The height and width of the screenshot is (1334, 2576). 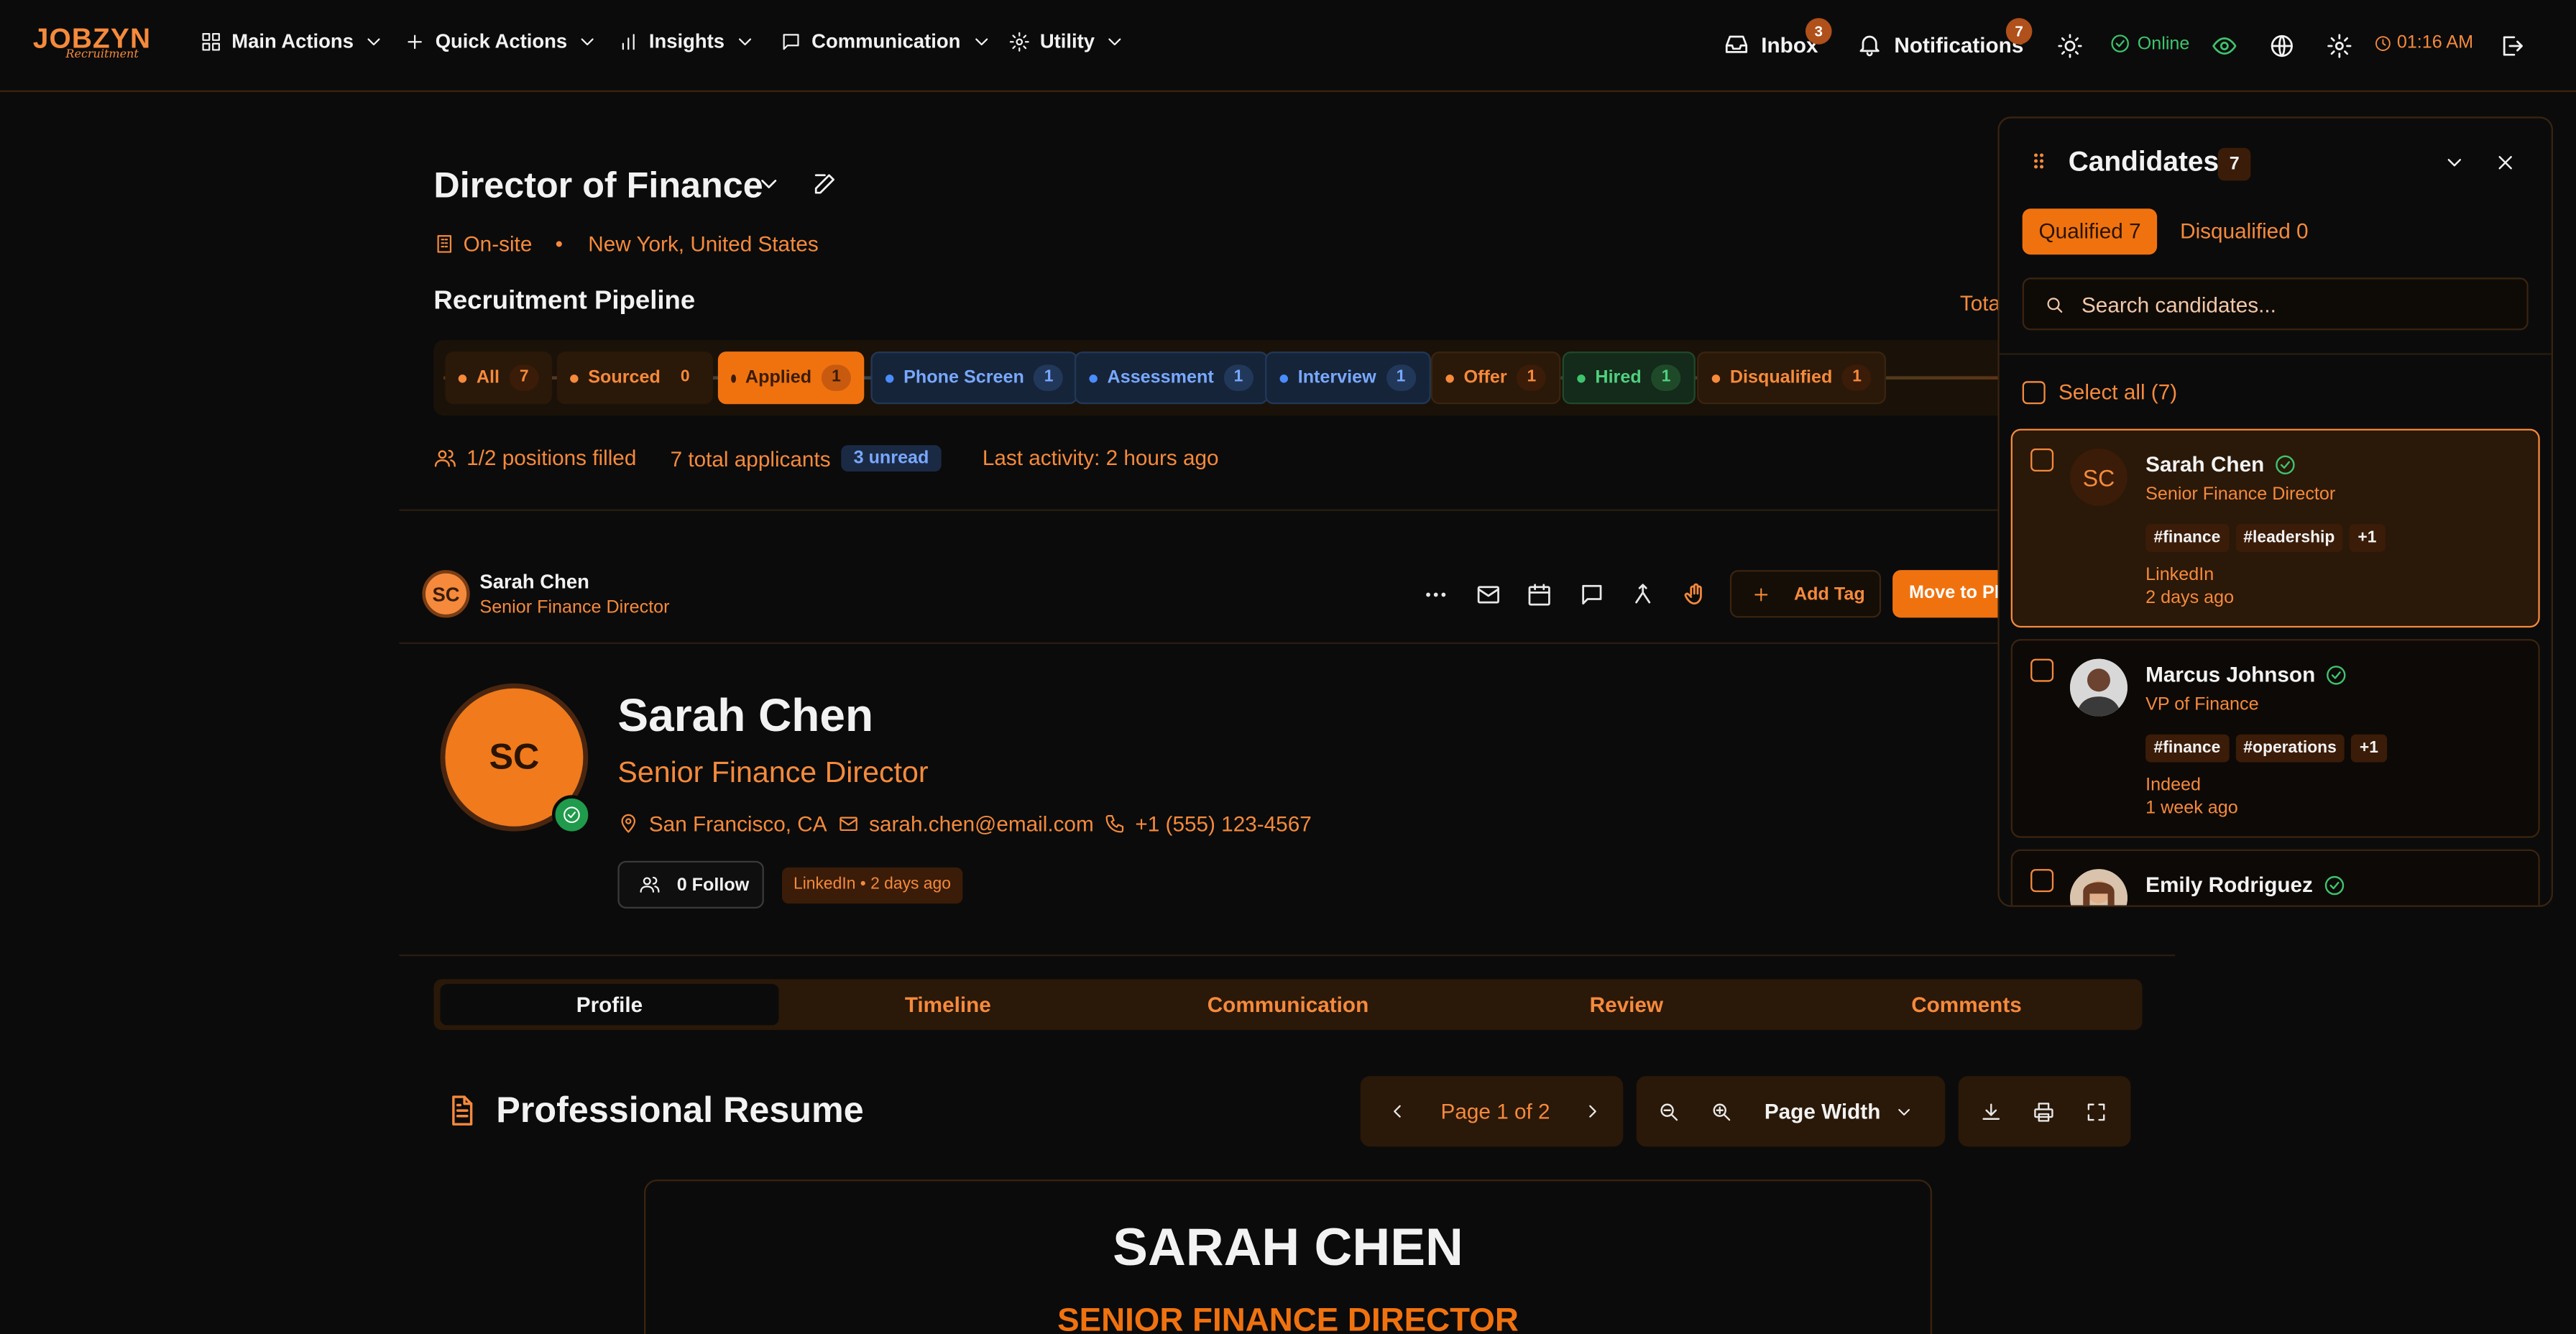 I want to click on zoom-select: Page Width, so click(x=1839, y=1111).